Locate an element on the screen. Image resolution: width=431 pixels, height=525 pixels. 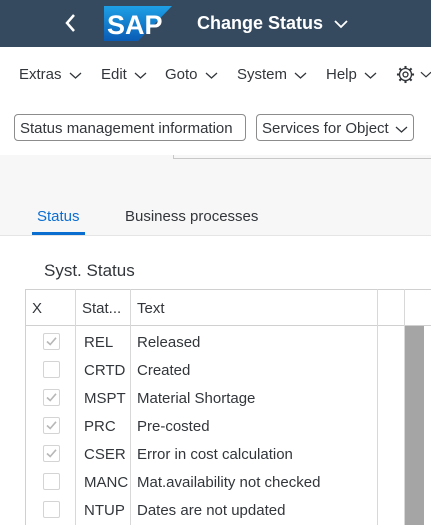
shell-header: SAP Change Status is located at coordinates (215, 23).